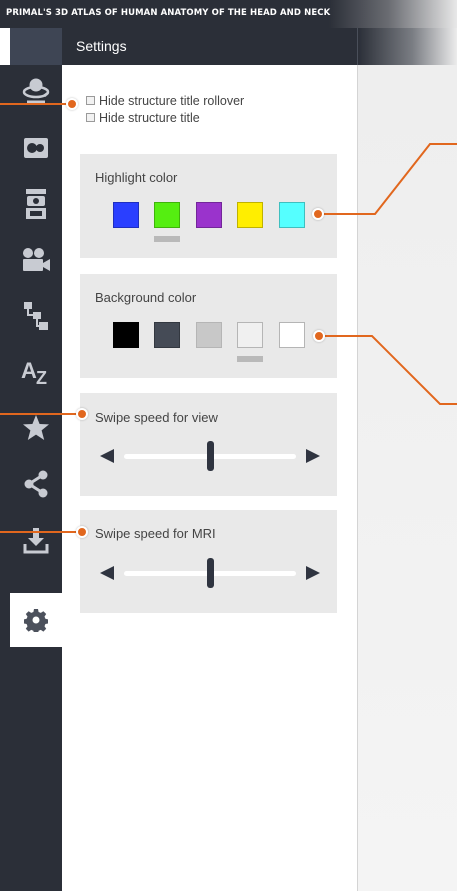 Image resolution: width=457 pixels, height=891 pixels. What do you see at coordinates (167, 239) in the screenshot?
I see `highlight-selected-indicator` at bounding box center [167, 239].